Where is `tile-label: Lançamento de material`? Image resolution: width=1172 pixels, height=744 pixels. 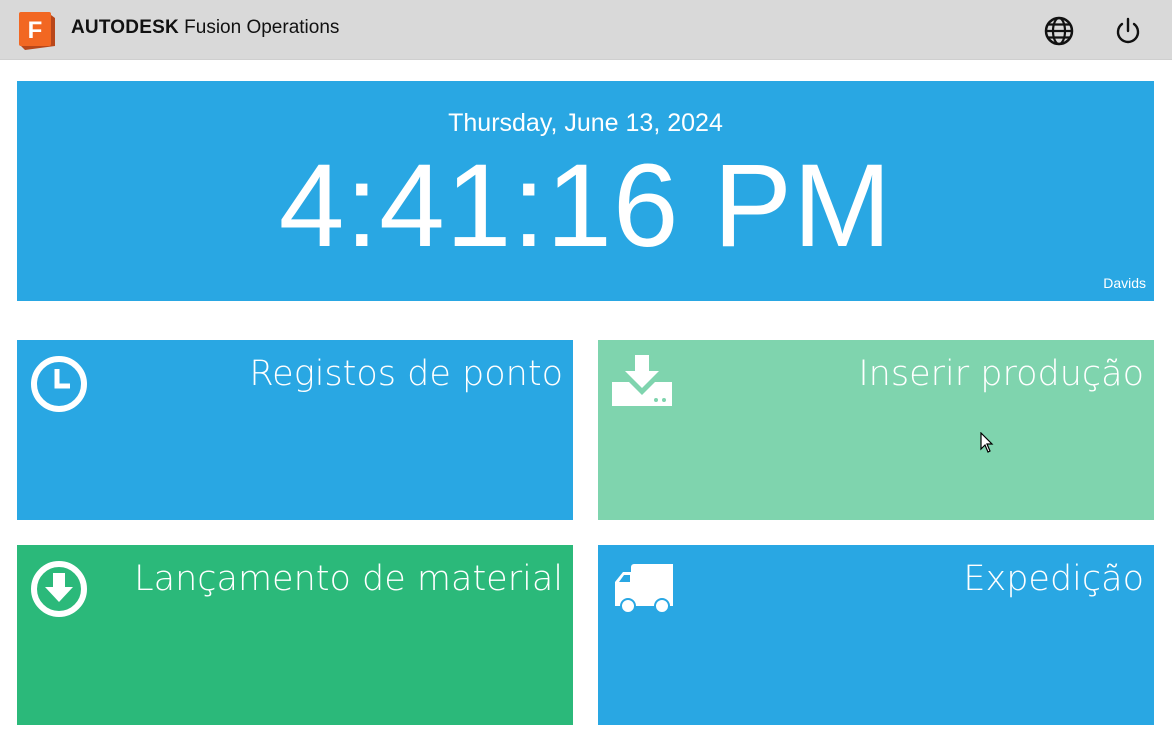
tile-label: Lançamento de material is located at coordinates (348, 579).